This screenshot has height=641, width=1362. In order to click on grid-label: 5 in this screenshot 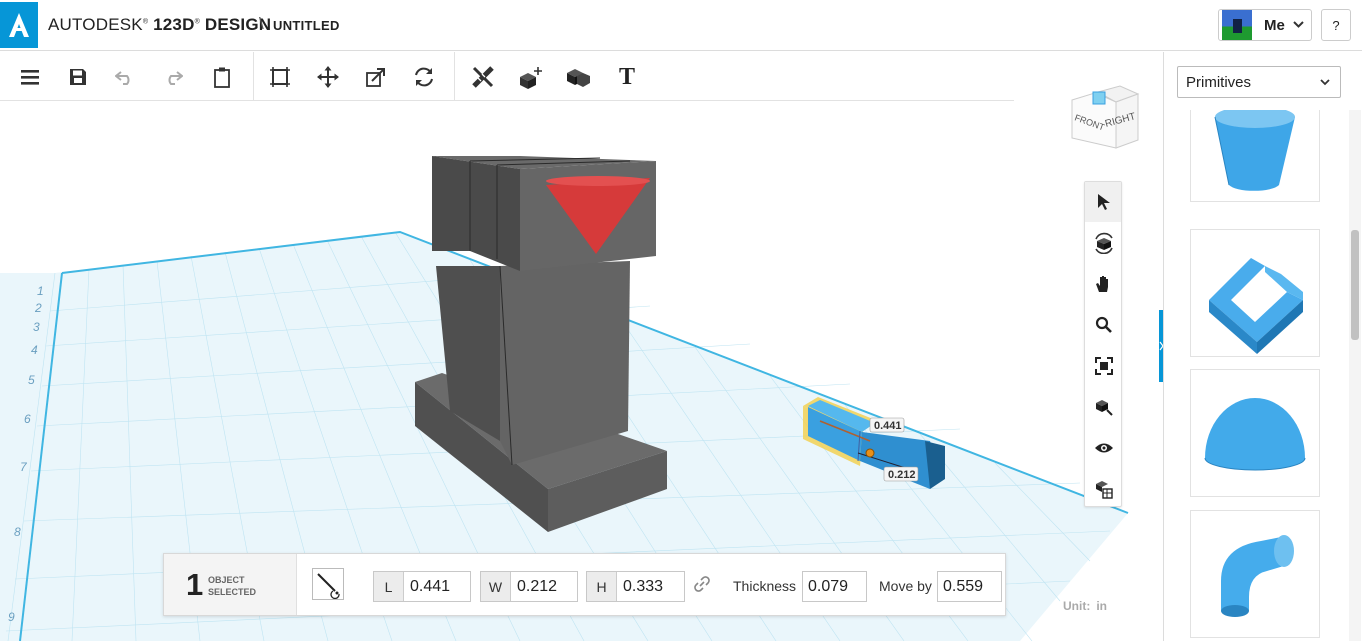, I will do `click(31, 380)`.